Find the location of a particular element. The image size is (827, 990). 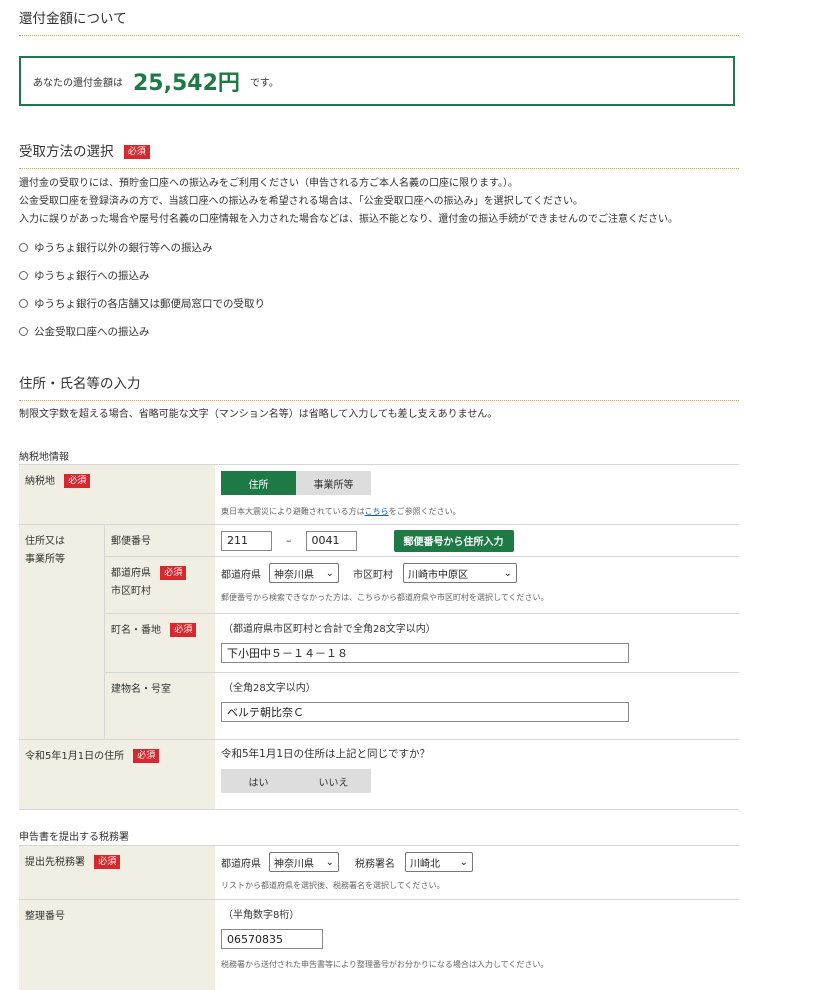

postal-value-cell: 211 – 0041 郵便番号から住所入力 is located at coordinates (477, 540).